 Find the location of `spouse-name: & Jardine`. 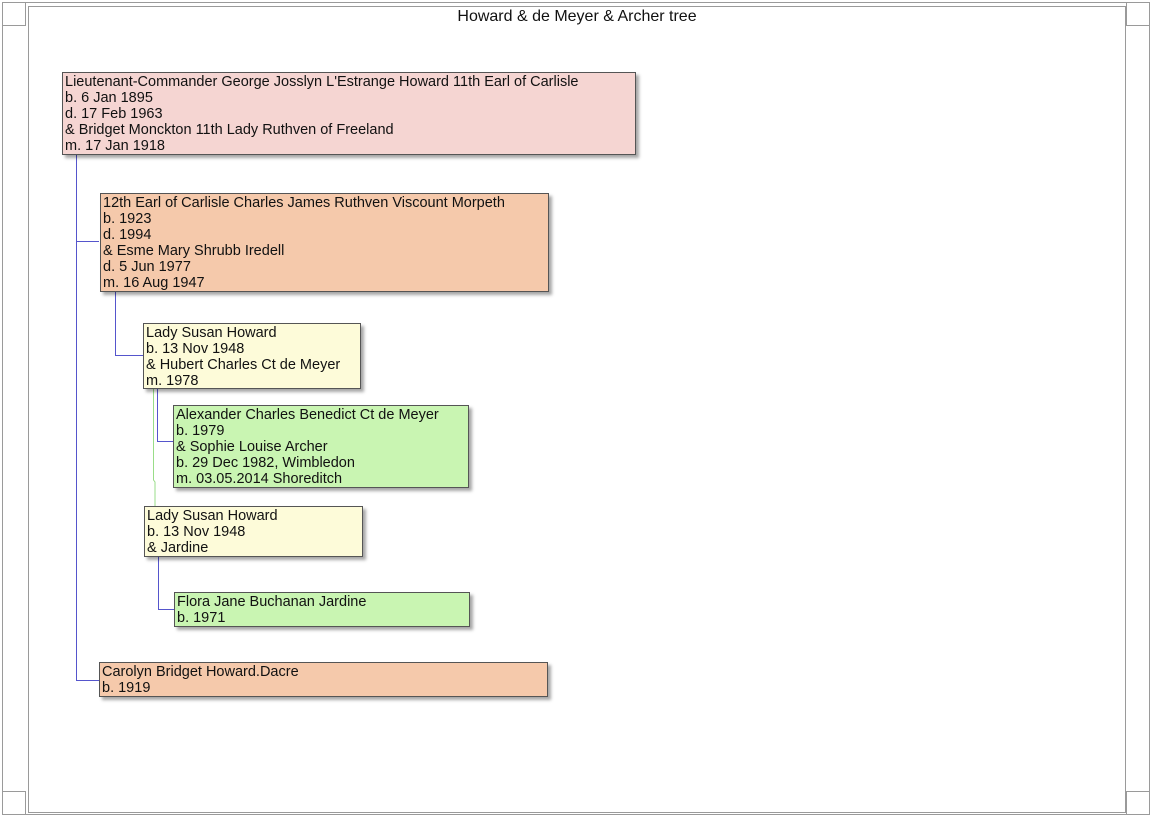

spouse-name: & Jardine is located at coordinates (178, 548).